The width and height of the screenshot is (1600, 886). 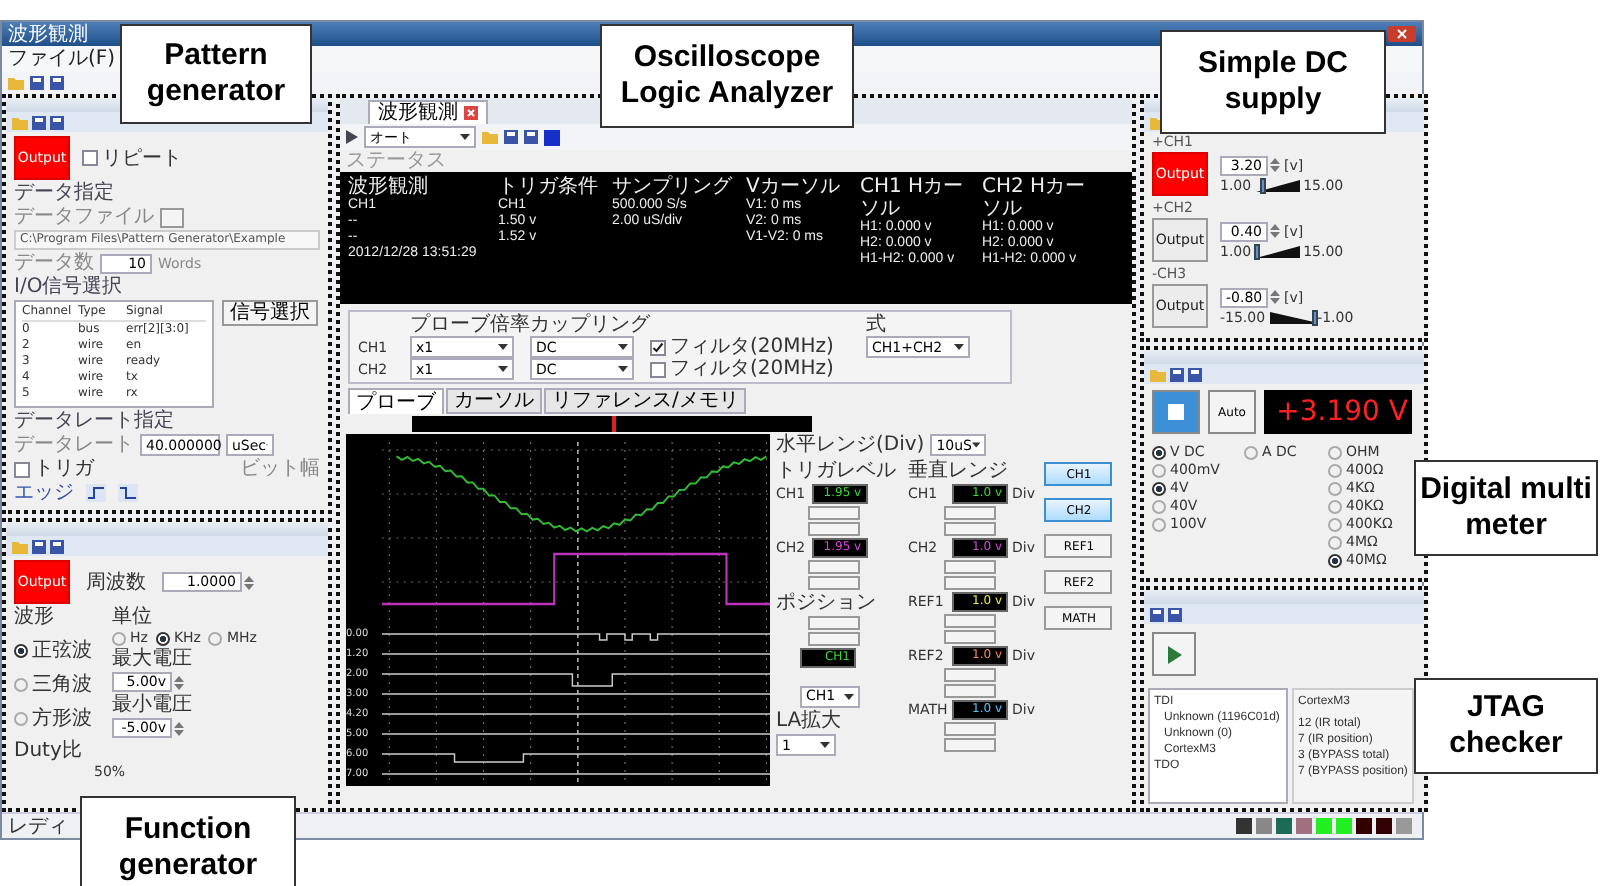 I want to click on field-label: エッジ, so click(x=44, y=493).